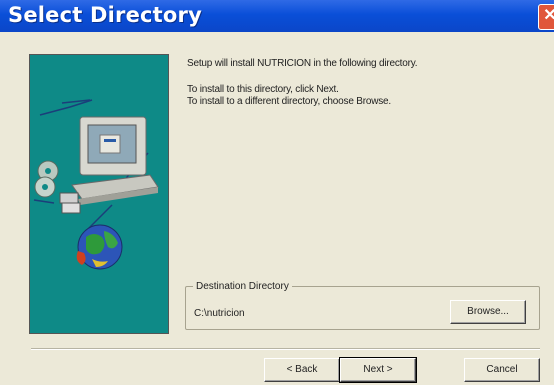 This screenshot has width=554, height=385. What do you see at coordinates (105, 15) in the screenshot?
I see `window-title: Select Directory` at bounding box center [105, 15].